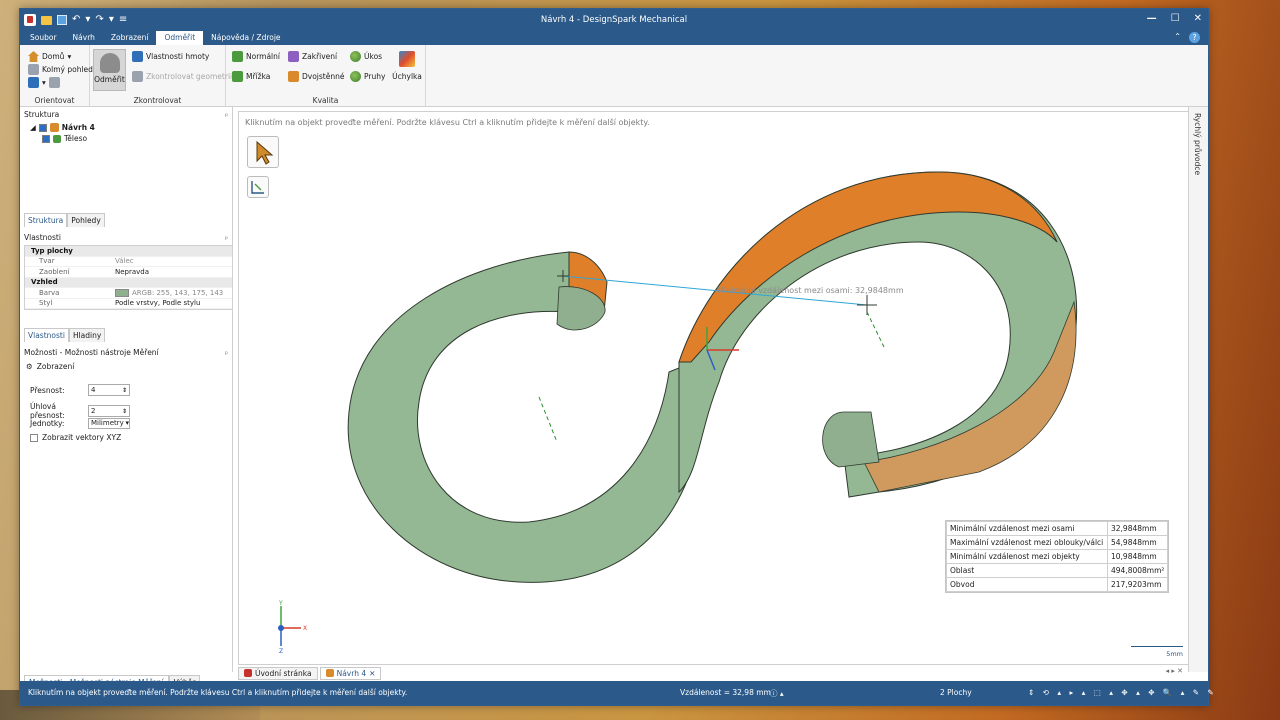  Describe the element at coordinates (64, 138) in the screenshot. I see `tree-child: Těleso` at that location.